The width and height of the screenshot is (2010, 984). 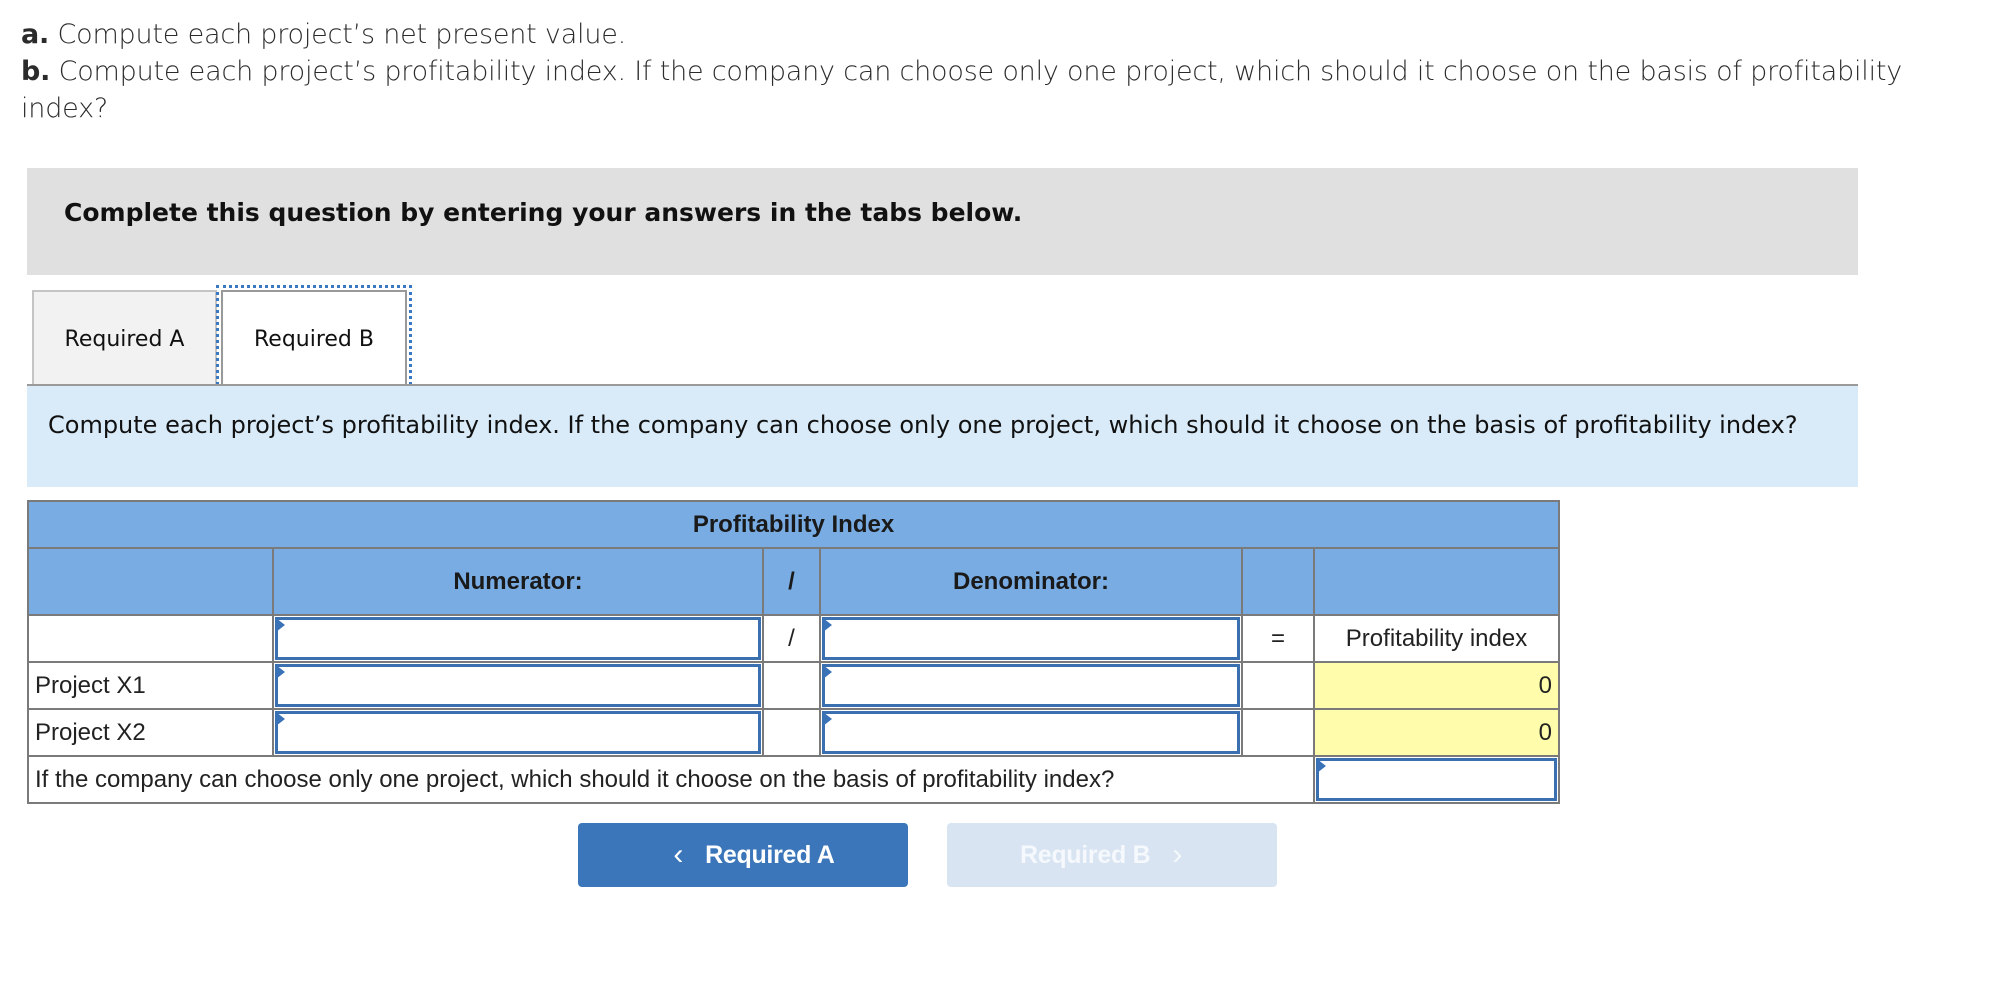 I want to click on tab-required-b: Required B, so click(x=314, y=338).